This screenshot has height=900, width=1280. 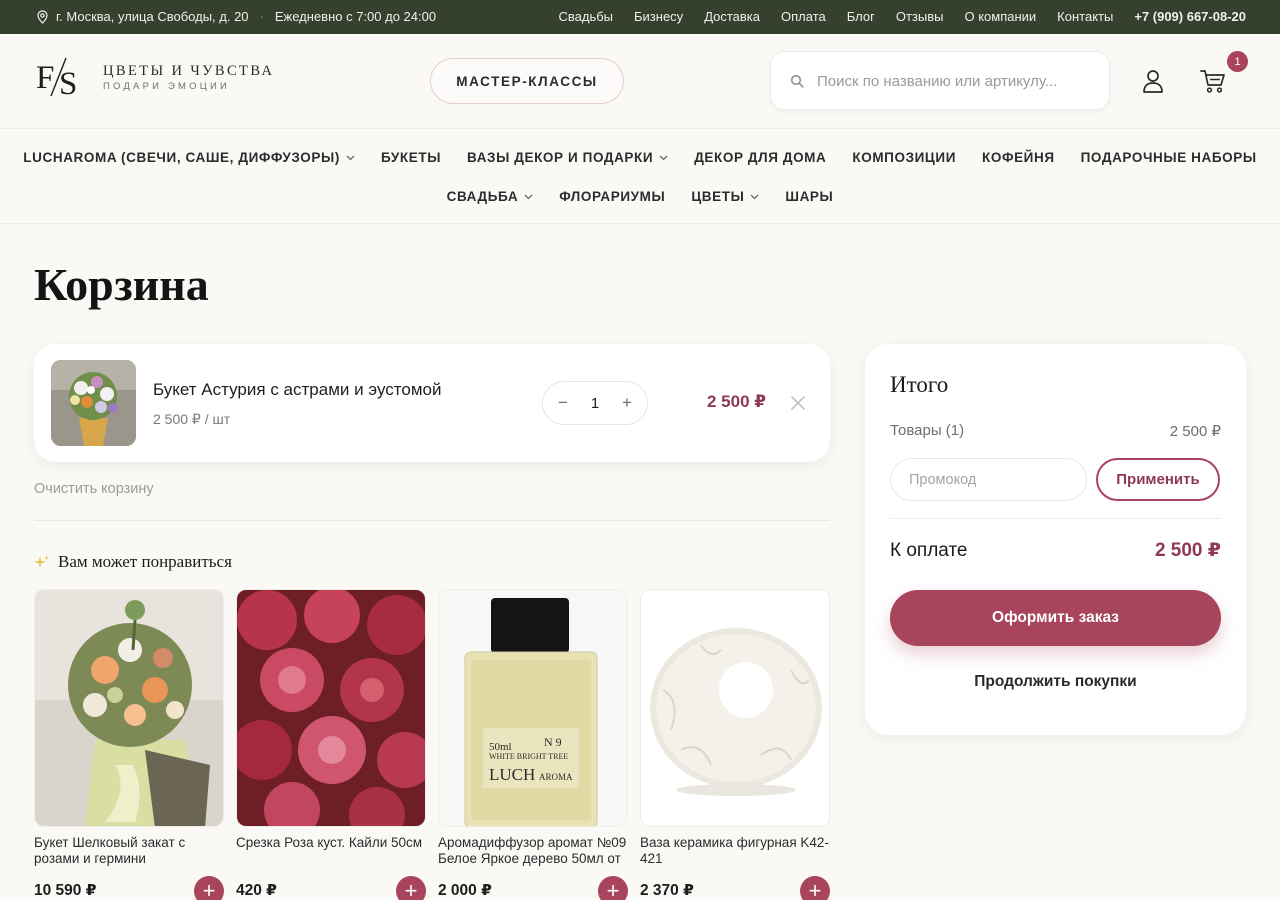 I want to click on nav-item-label: КОФЕЙНЯ, so click(x=1018, y=157).